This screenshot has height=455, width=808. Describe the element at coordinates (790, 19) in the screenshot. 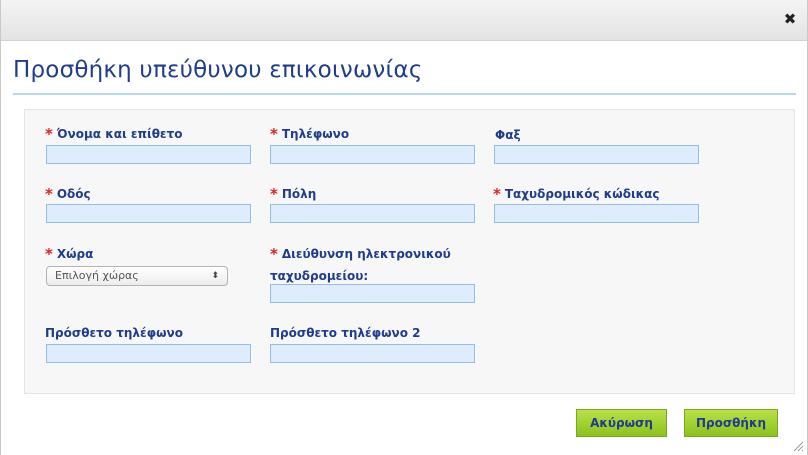

I see `close-icon: ✖` at that location.